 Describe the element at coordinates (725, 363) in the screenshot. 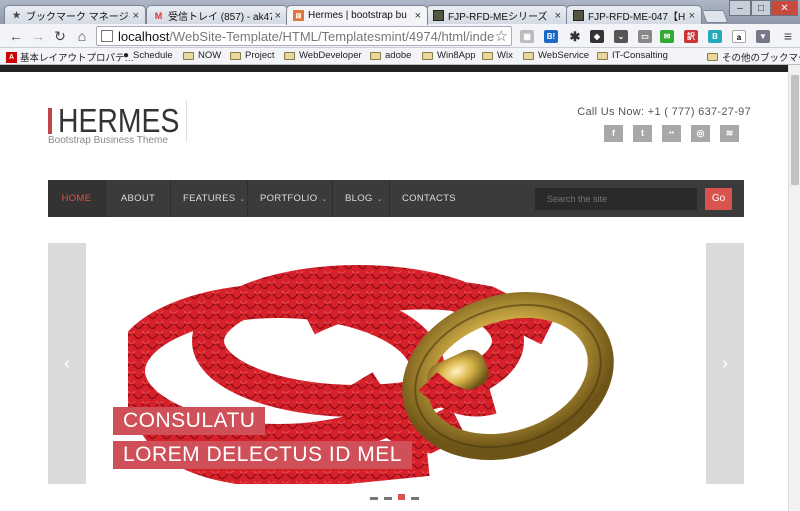

I see `slider-next-button: ›` at that location.